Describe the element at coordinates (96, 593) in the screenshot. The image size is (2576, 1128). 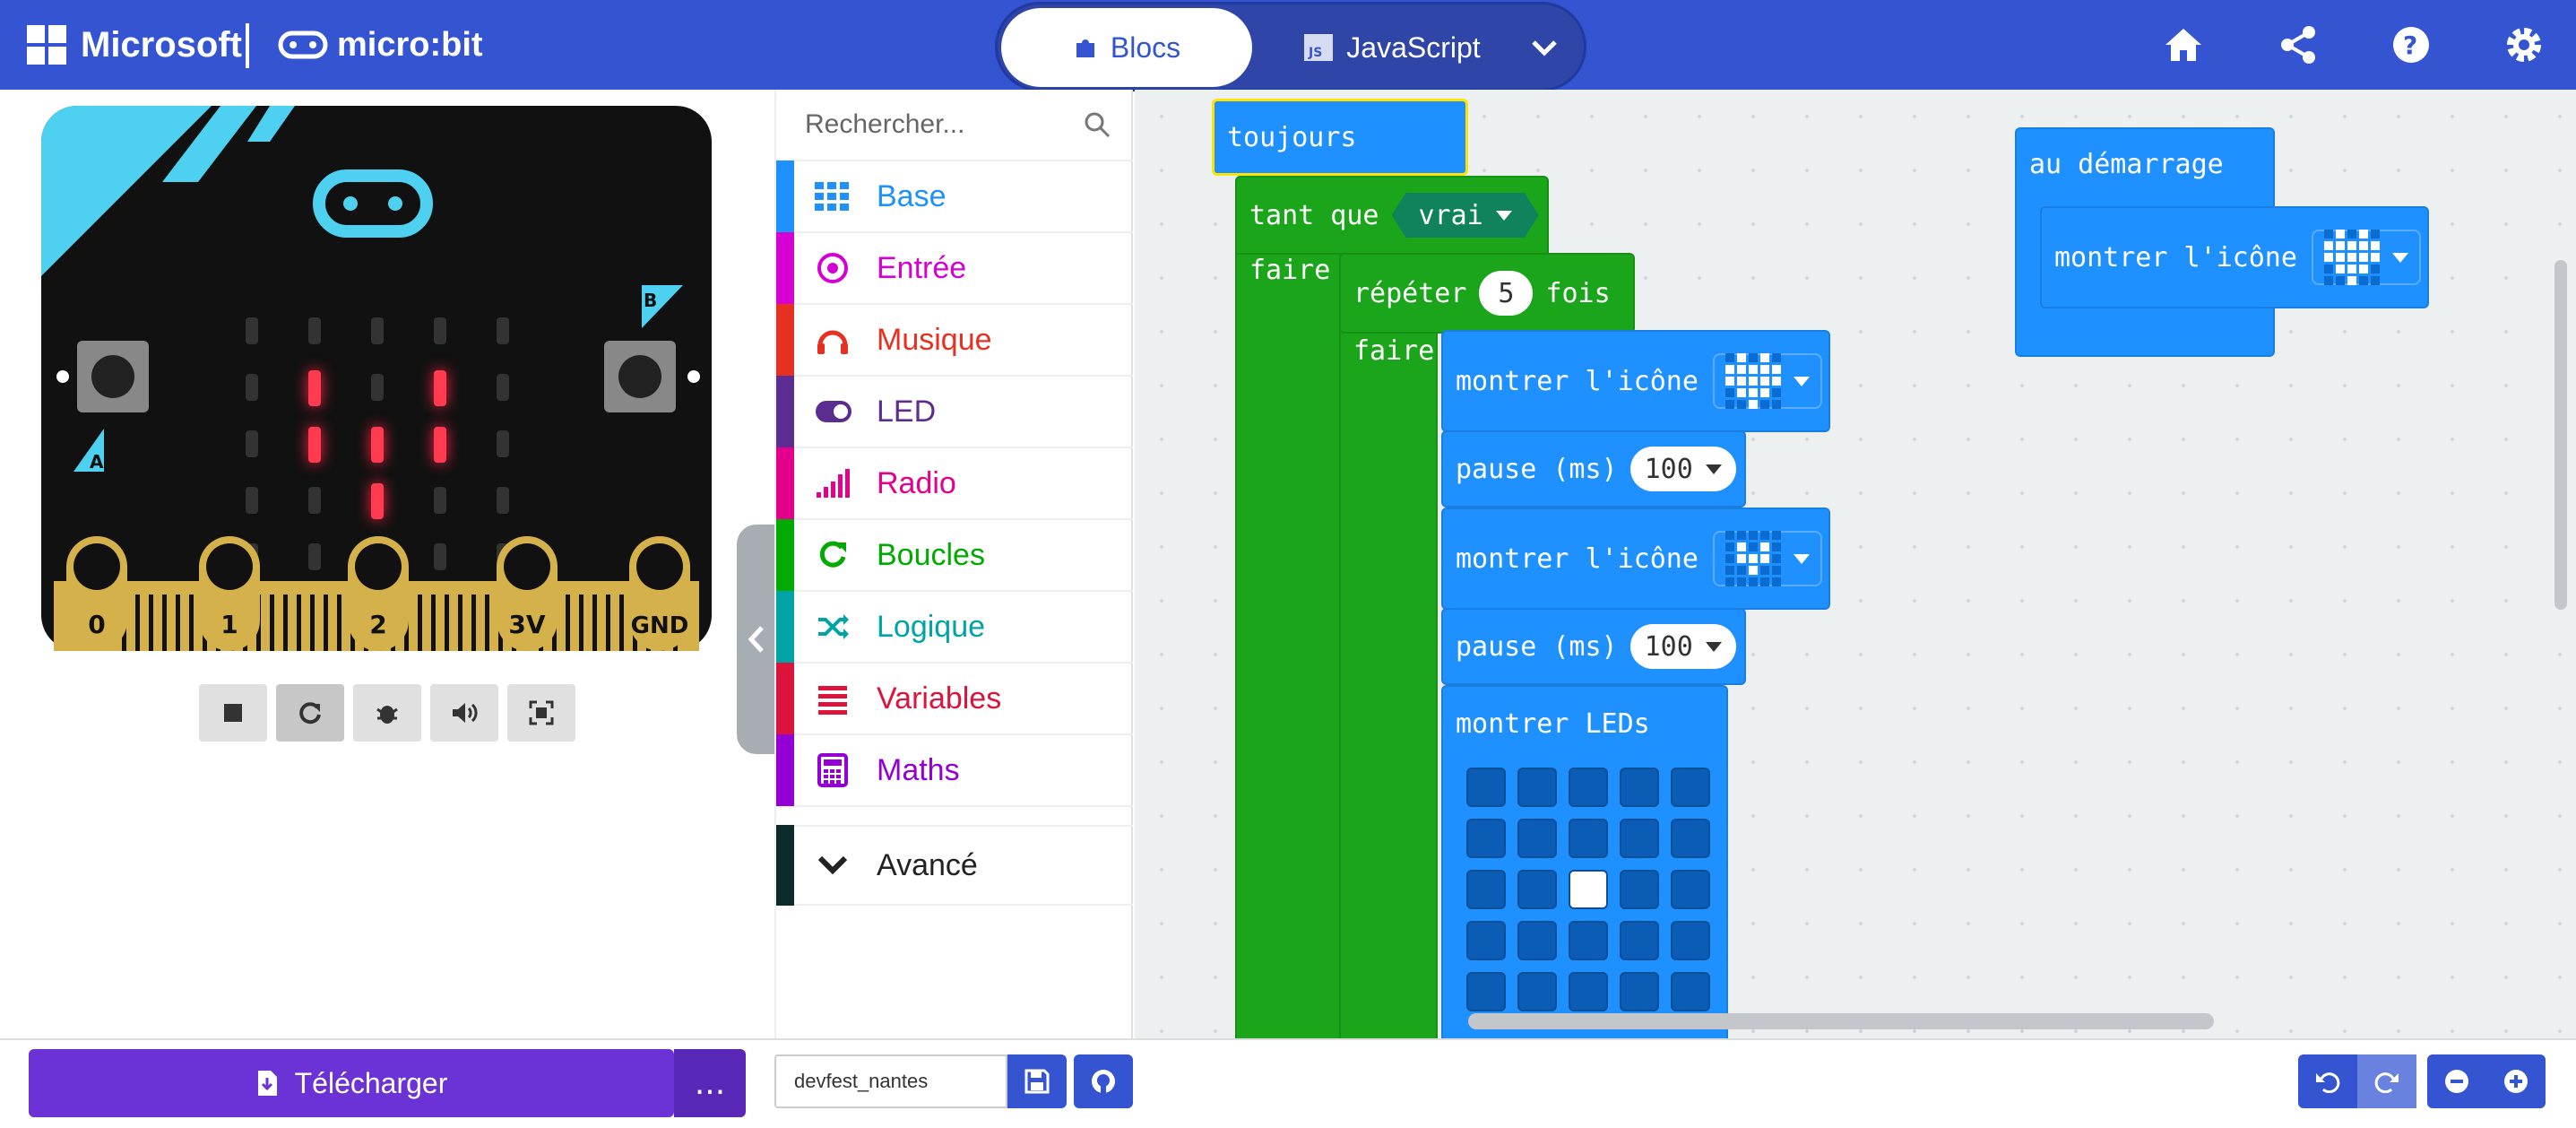
I see `pin-0: 0` at that location.